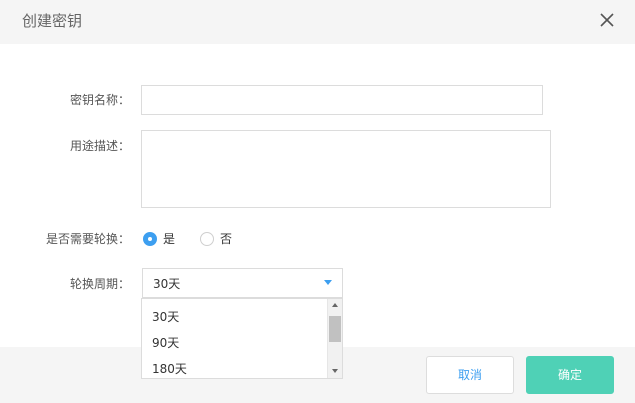  Describe the element at coordinates (342, 100) in the screenshot. I see `key-name-input` at that location.